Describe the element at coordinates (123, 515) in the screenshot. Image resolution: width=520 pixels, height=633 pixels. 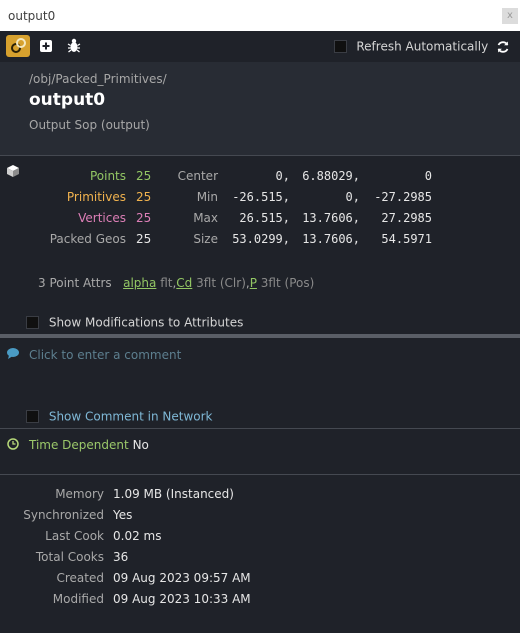
I see `synchronized-value: Yes` at that location.